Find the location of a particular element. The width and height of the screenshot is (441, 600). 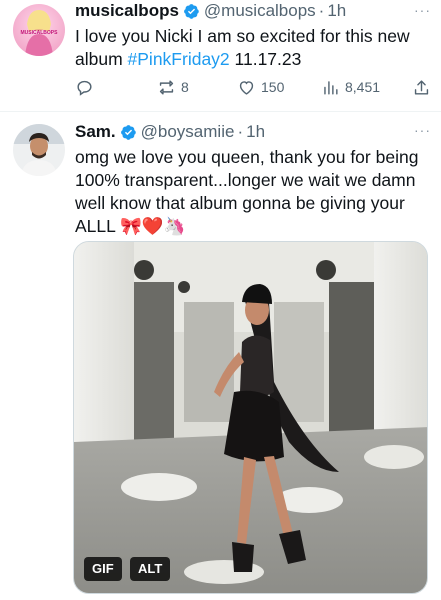

tweet-header: Sam. @boysamiie · 1h is located at coordinates (170, 132).